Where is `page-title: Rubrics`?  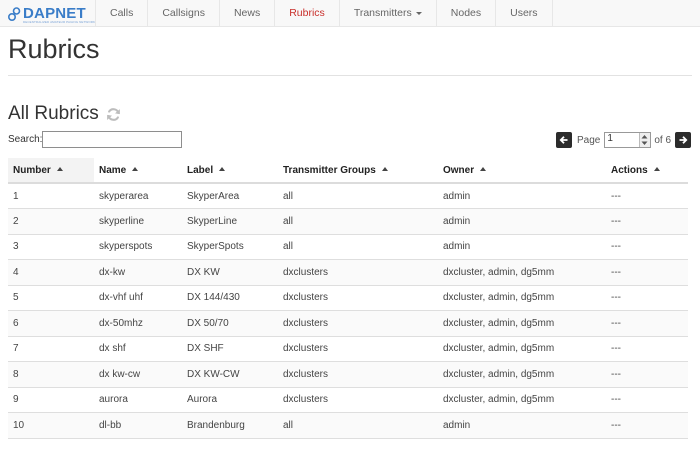 page-title: Rubrics is located at coordinates (54, 49).